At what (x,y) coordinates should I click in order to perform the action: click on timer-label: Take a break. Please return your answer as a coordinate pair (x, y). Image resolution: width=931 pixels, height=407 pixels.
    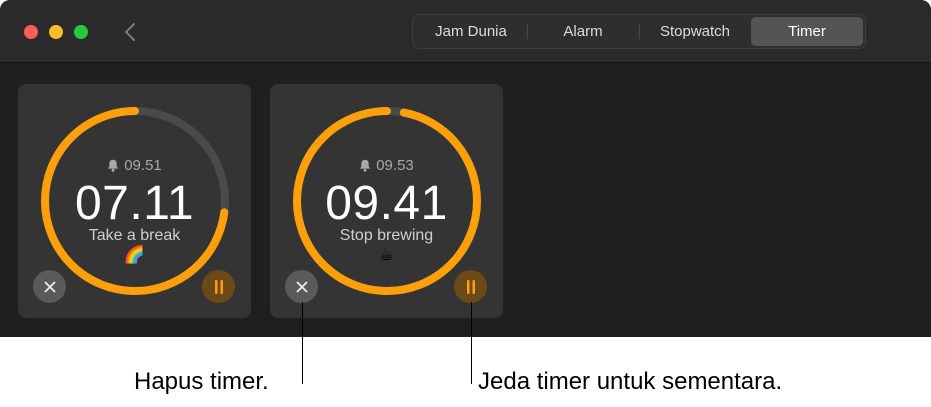
    Looking at the image, I should click on (134, 235).